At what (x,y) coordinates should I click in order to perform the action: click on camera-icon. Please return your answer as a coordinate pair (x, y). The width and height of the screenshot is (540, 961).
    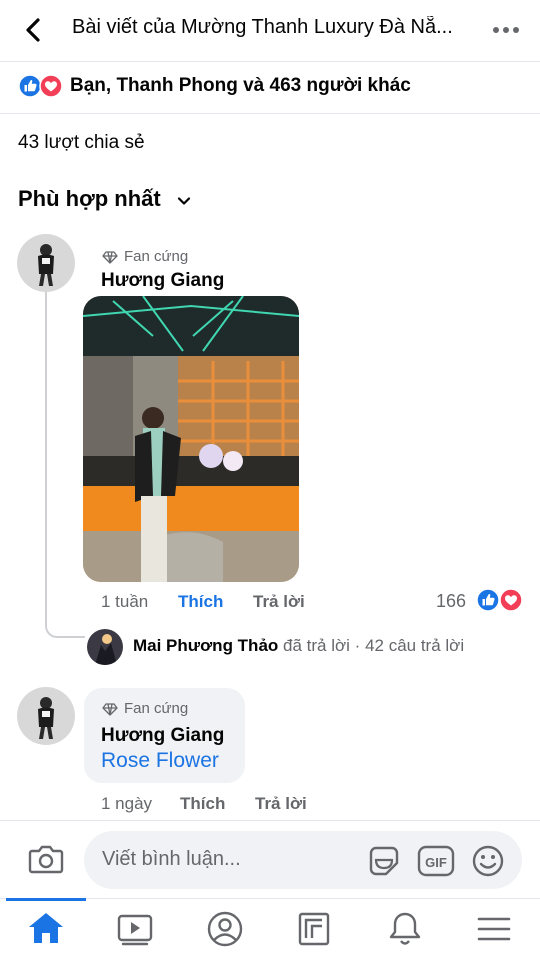
    Looking at the image, I should click on (46, 859).